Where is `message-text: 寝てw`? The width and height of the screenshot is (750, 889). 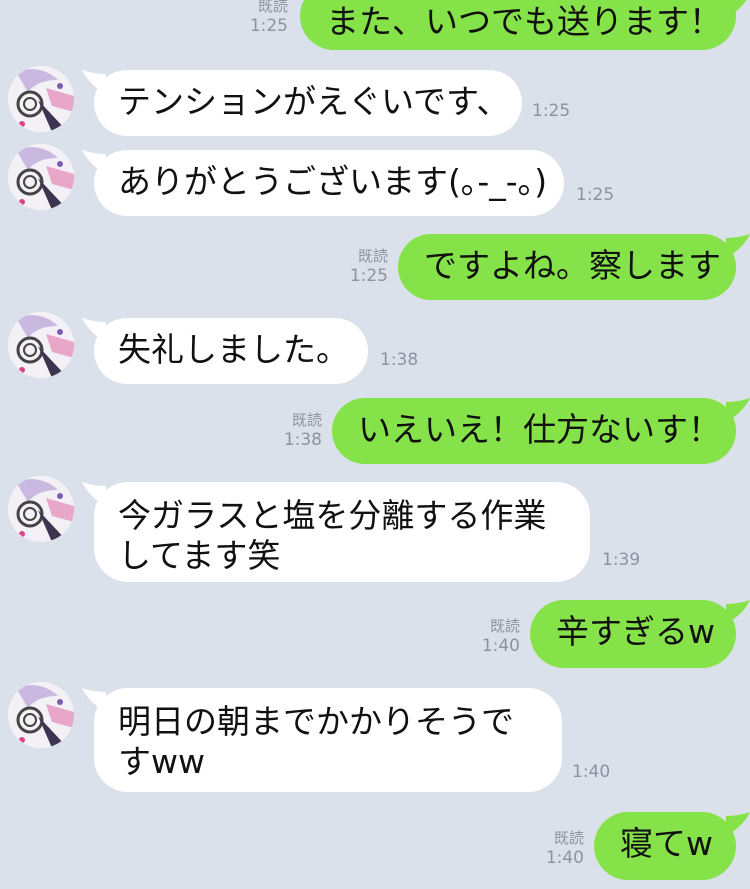
message-text: 寝てw is located at coordinates (666, 843).